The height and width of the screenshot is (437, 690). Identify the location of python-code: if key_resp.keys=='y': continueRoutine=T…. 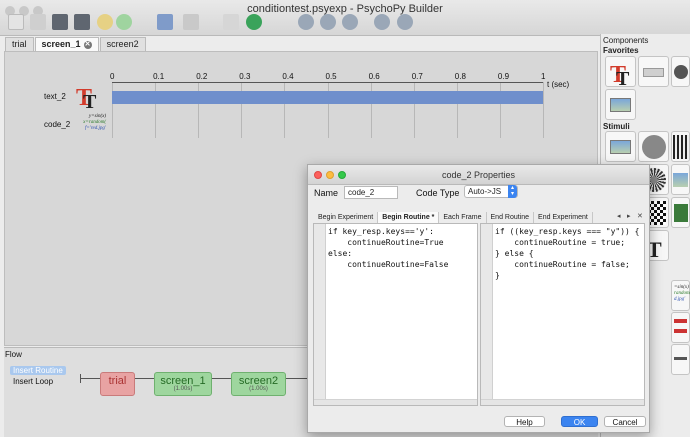
(388, 248).